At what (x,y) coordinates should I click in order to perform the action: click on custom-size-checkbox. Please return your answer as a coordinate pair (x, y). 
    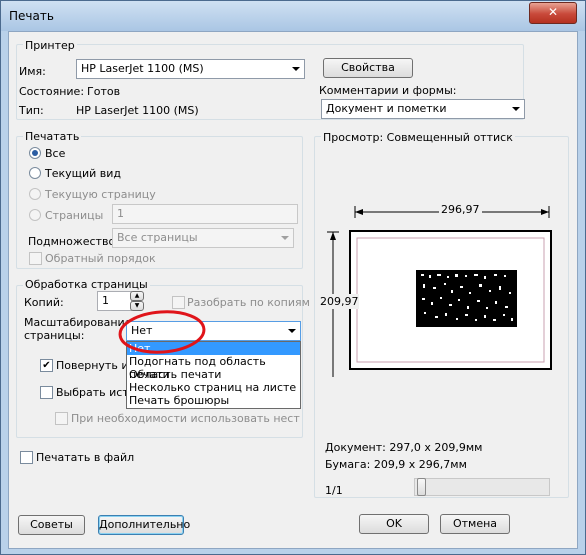
    Looking at the image, I should click on (61, 418).